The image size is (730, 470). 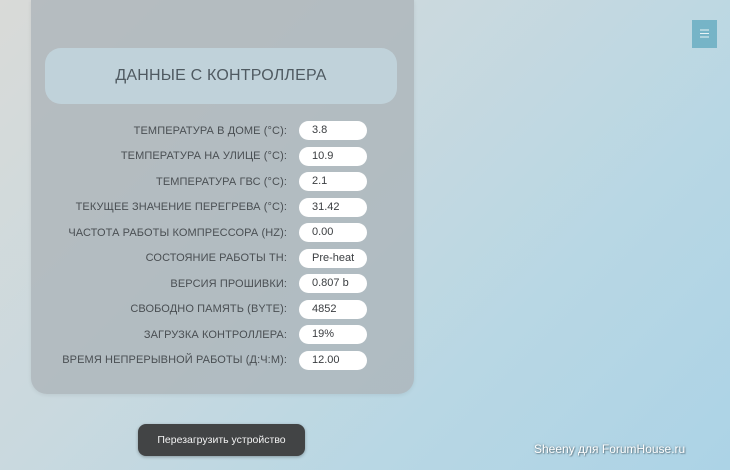 I want to click on row-label: ТЕМПЕРАТУРА В ДОМЕ (°C):, so click(x=210, y=130).